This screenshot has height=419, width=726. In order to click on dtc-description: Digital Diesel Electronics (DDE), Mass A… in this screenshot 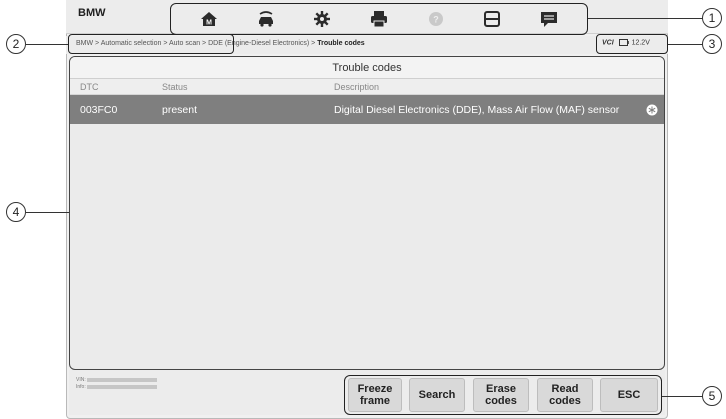, I will do `click(477, 109)`.